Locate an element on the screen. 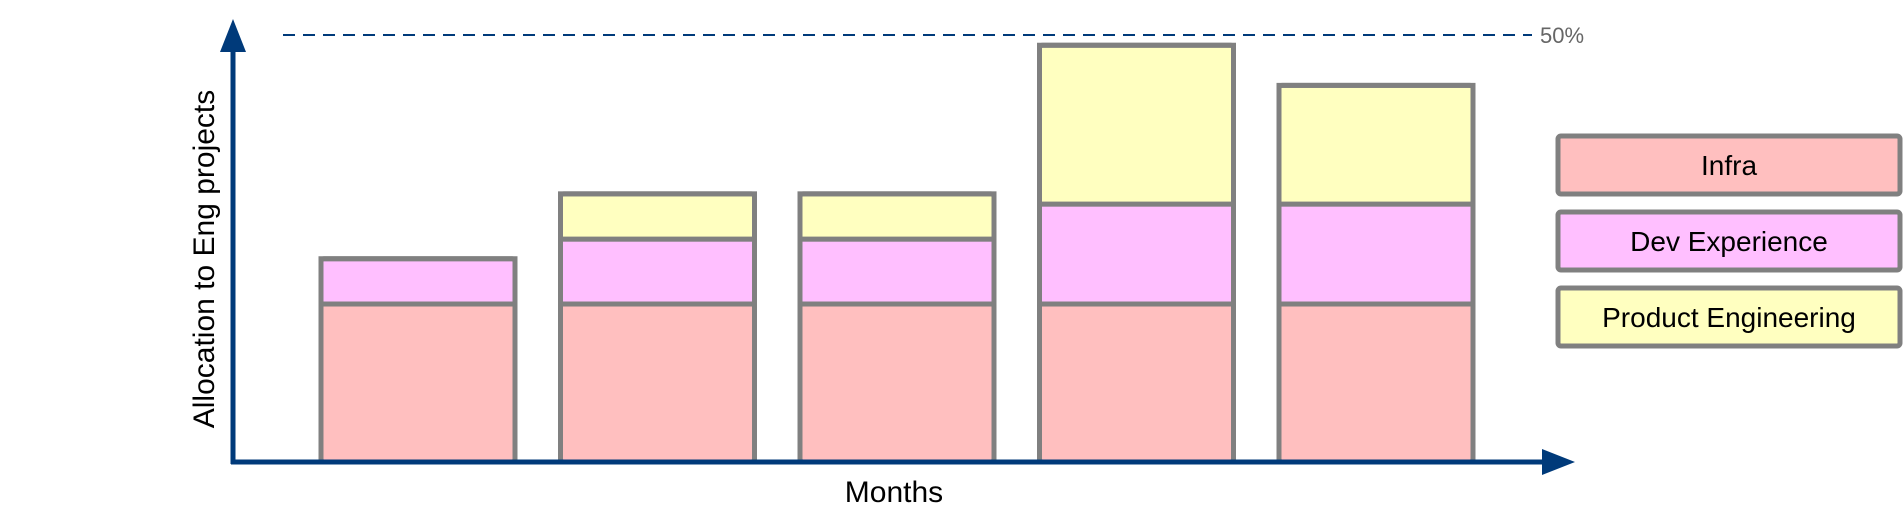 The image size is (1904, 528). x-axis-title: Months is located at coordinates (894, 492).